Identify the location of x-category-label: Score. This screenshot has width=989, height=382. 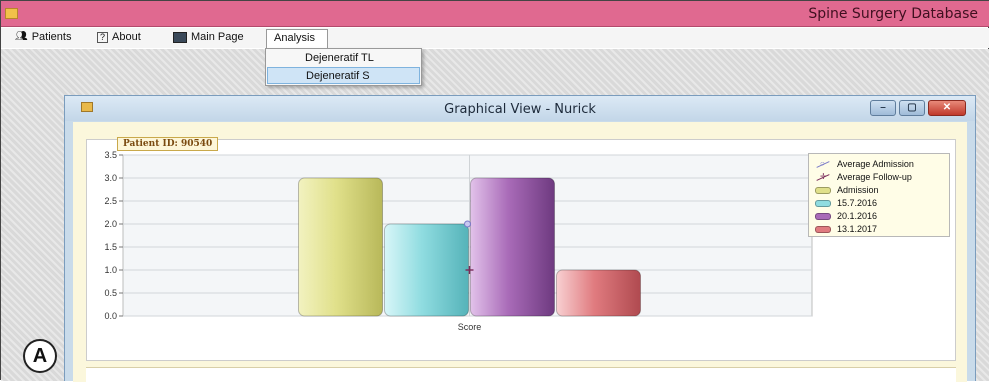
(470, 327).